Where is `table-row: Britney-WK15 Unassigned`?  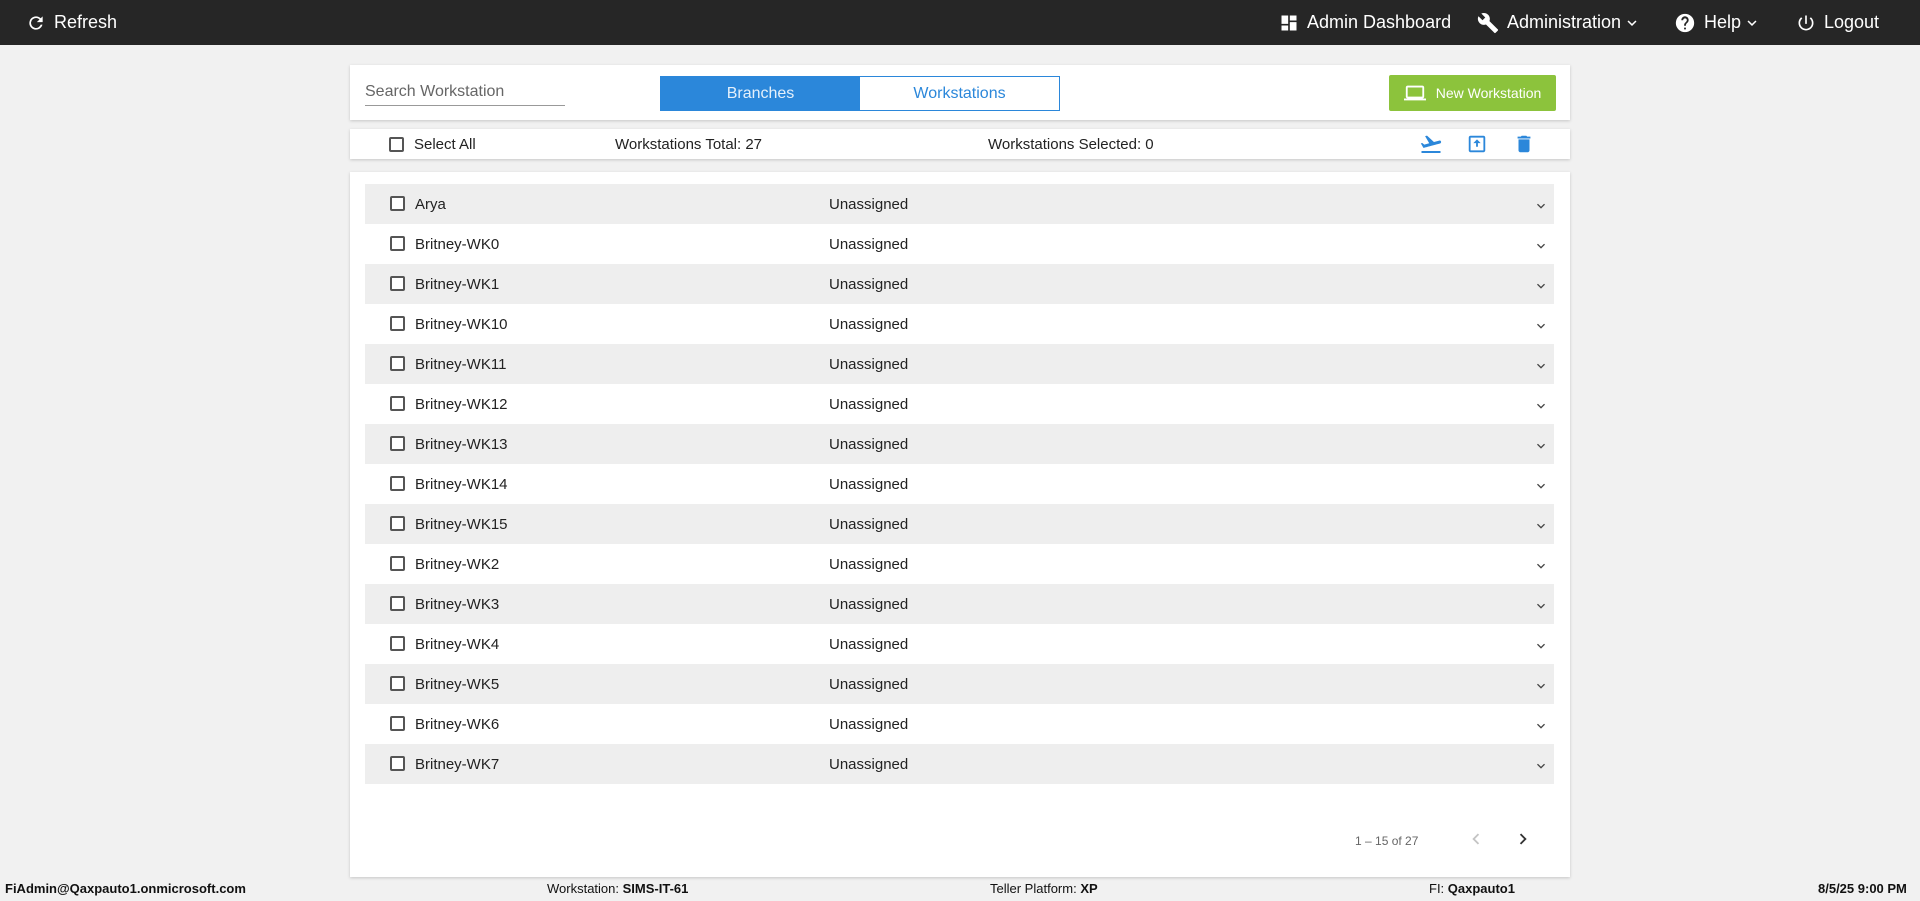 table-row: Britney-WK15 Unassigned is located at coordinates (959, 524).